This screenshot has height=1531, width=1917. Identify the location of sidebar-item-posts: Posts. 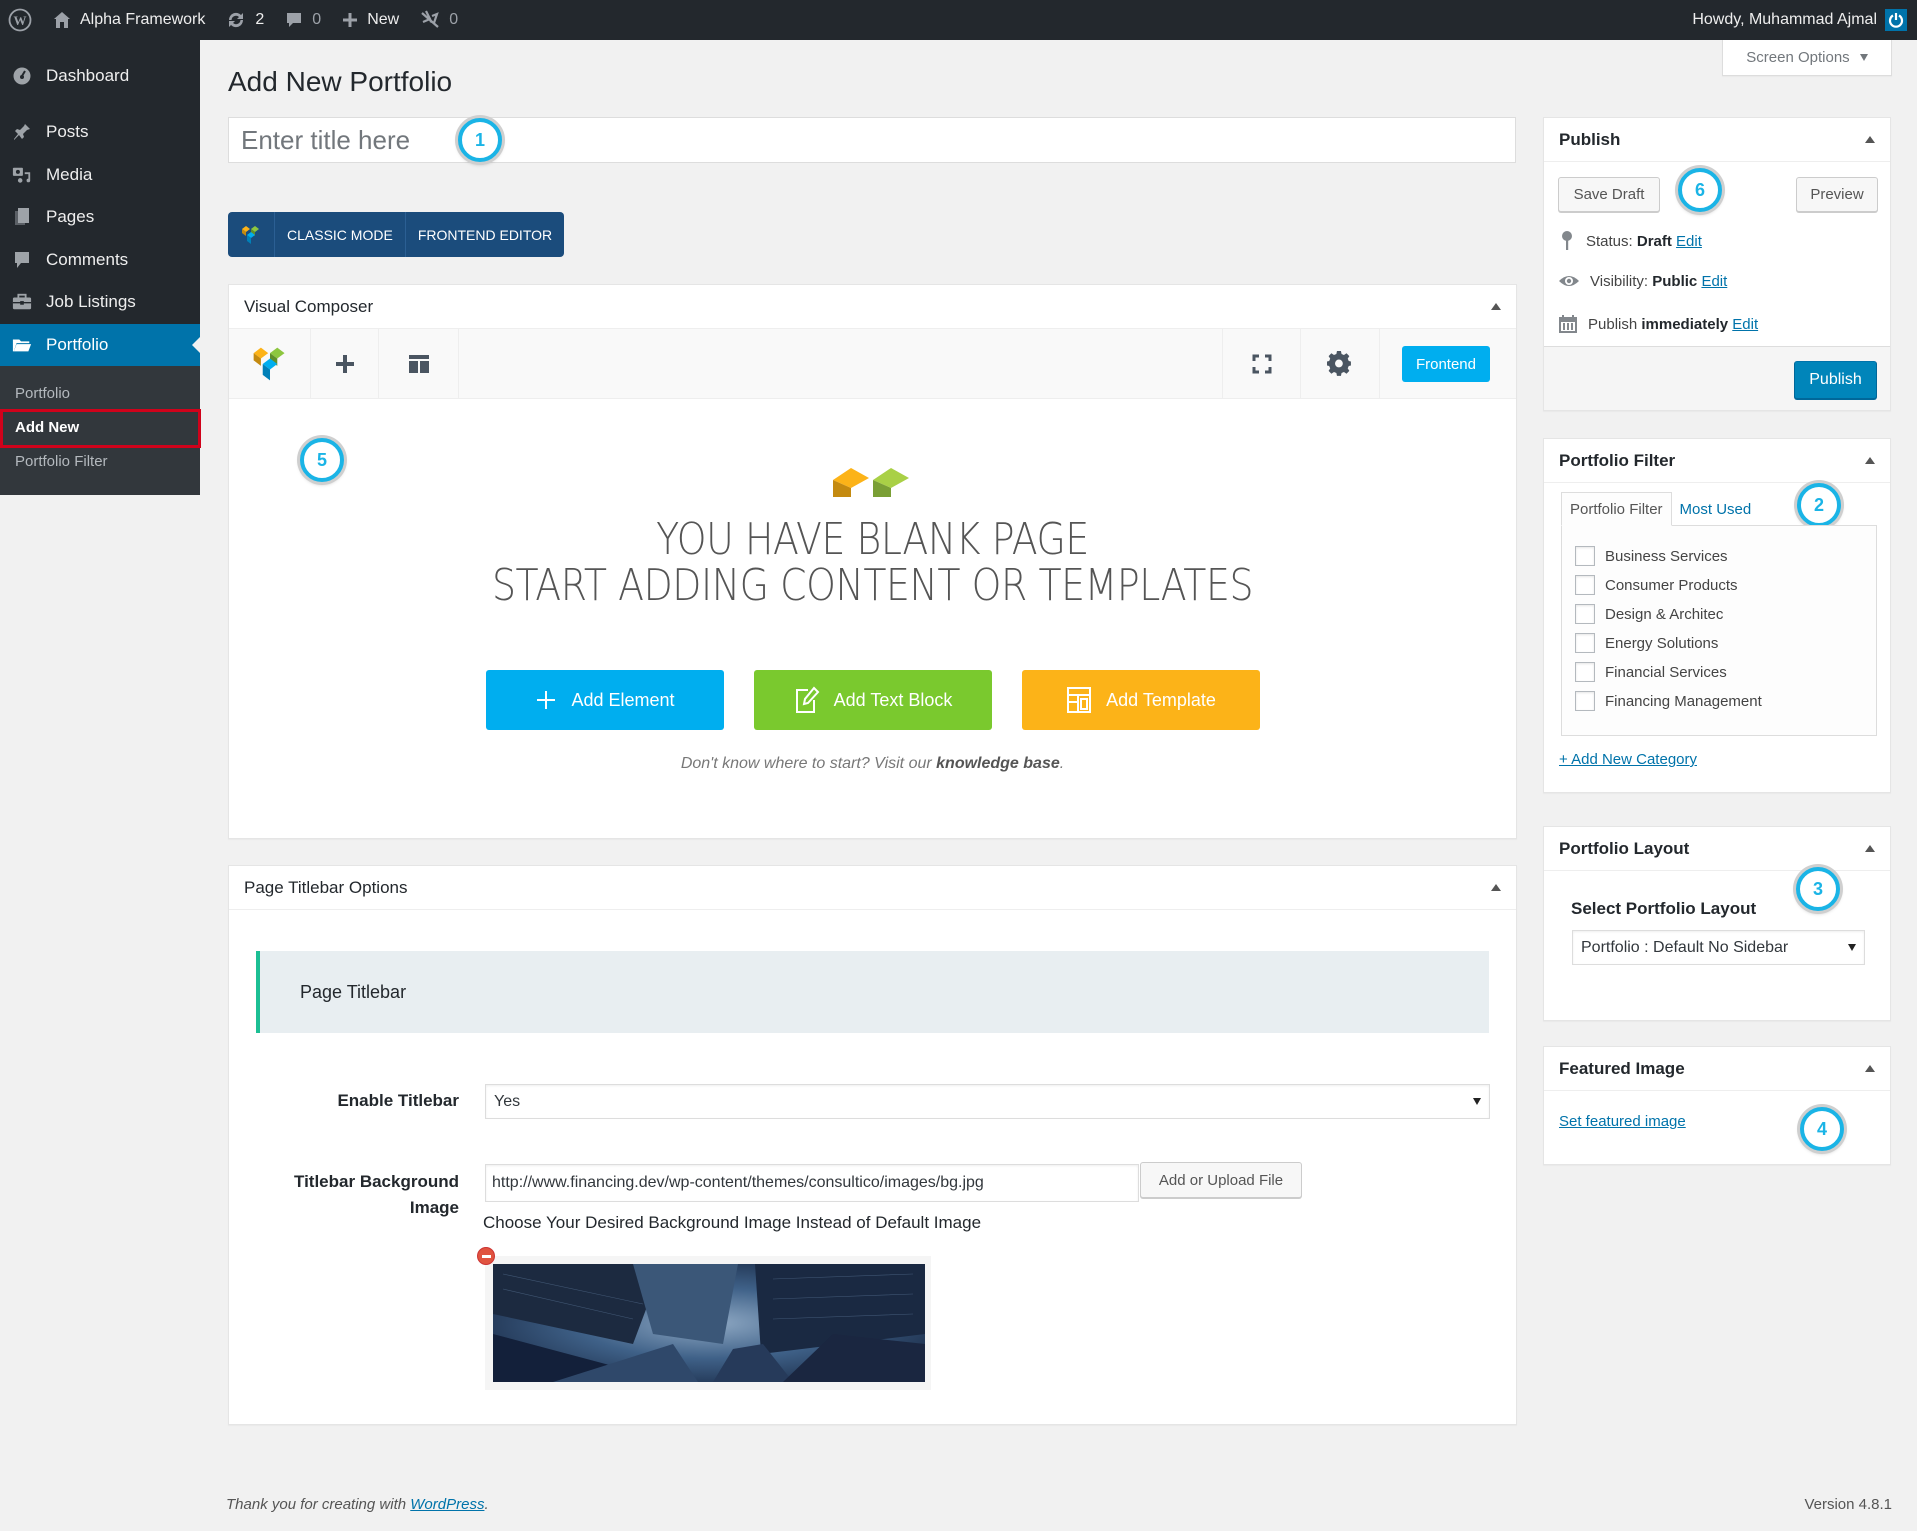
(100, 132).